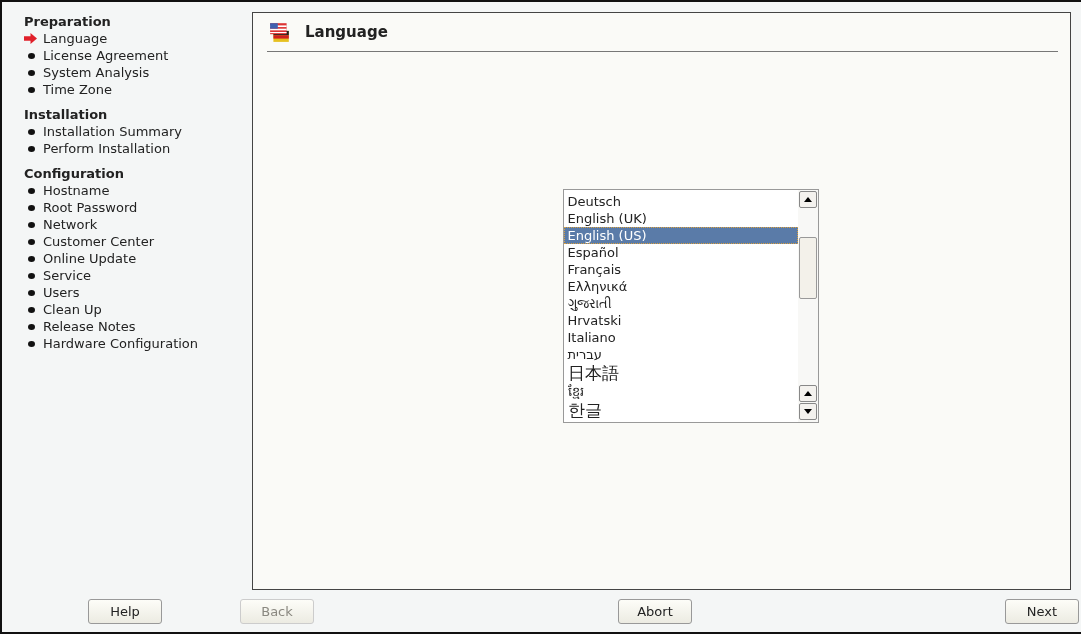 This screenshot has width=1081, height=634. What do you see at coordinates (96, 72) in the screenshot?
I see `step-label: System Analysis` at bounding box center [96, 72].